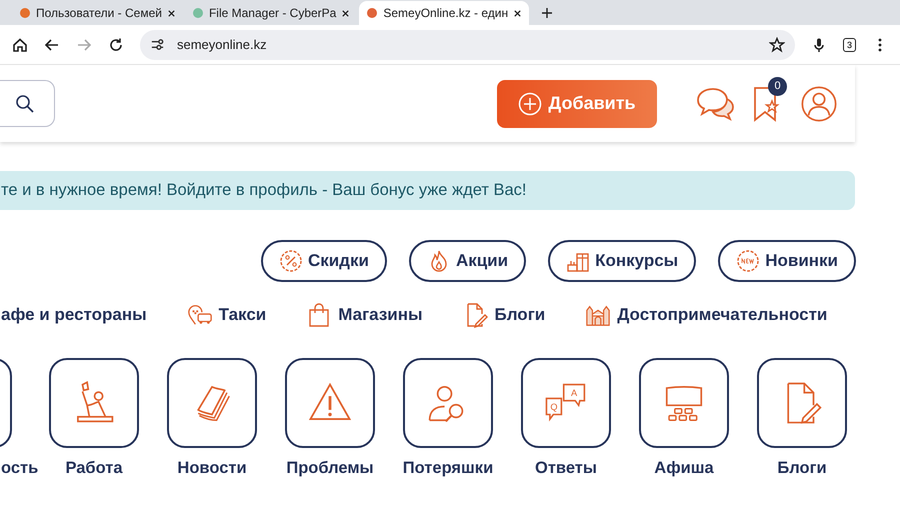 This screenshot has width=900, height=523. Describe the element at coordinates (849, 45) in the screenshot. I see `tab-count-button: 3` at that location.